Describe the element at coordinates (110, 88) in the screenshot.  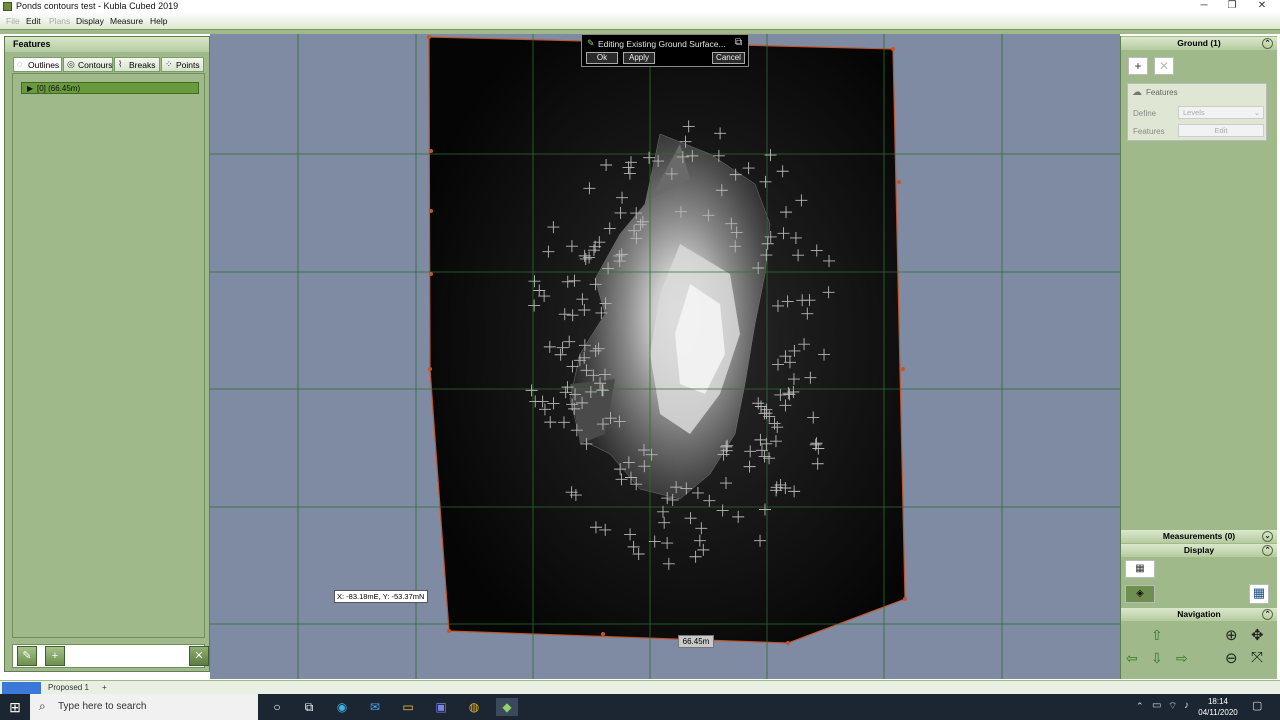
I see `list-item: ▶ [0] (66.45m)` at that location.